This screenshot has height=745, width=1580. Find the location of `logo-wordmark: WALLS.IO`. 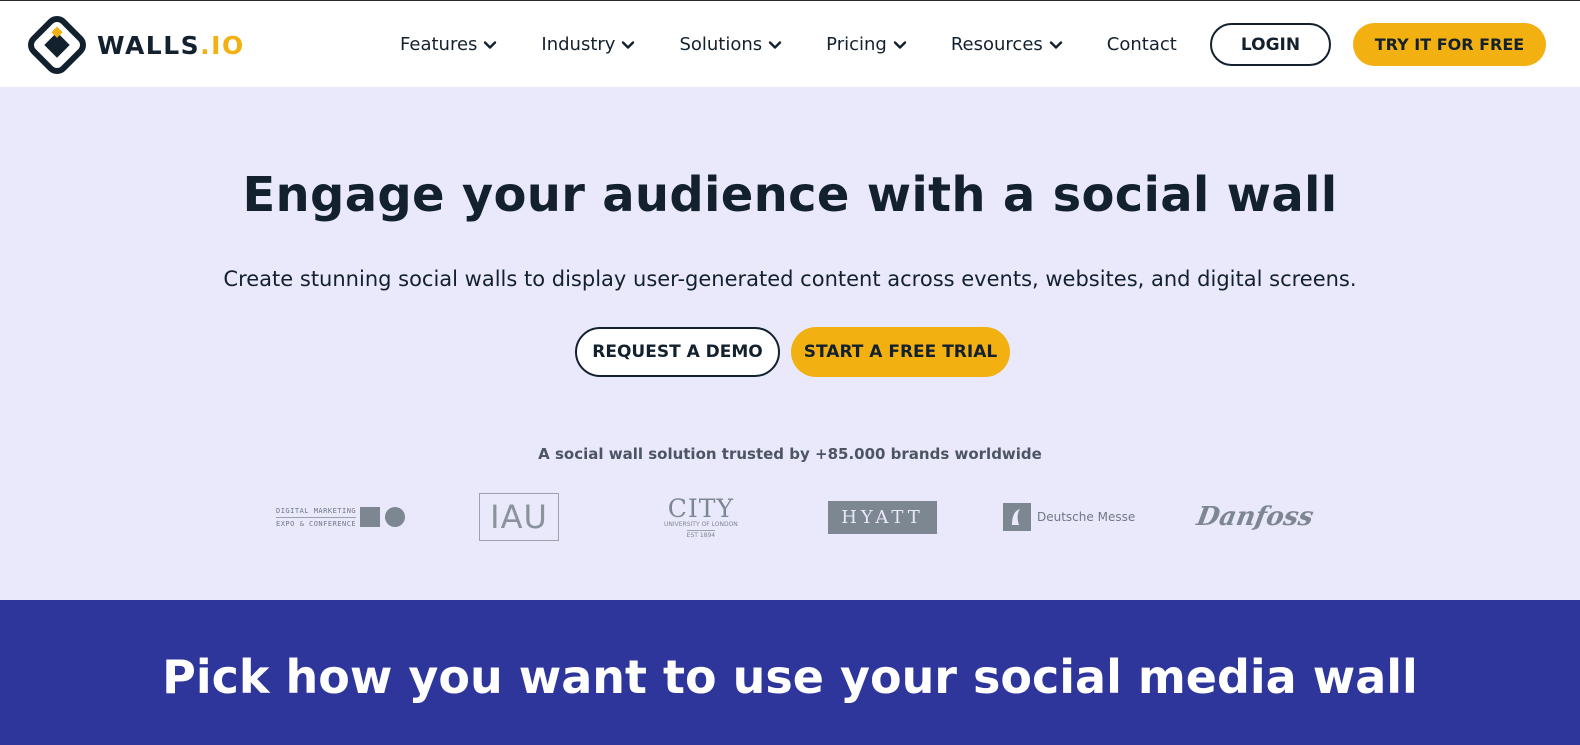

logo-wordmark: WALLS.IO is located at coordinates (171, 45).